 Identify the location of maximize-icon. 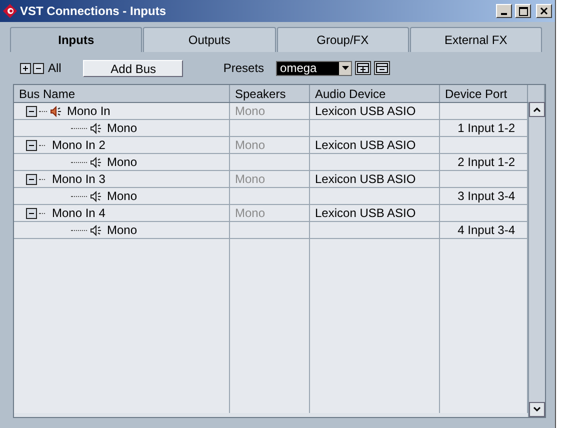
(523, 11).